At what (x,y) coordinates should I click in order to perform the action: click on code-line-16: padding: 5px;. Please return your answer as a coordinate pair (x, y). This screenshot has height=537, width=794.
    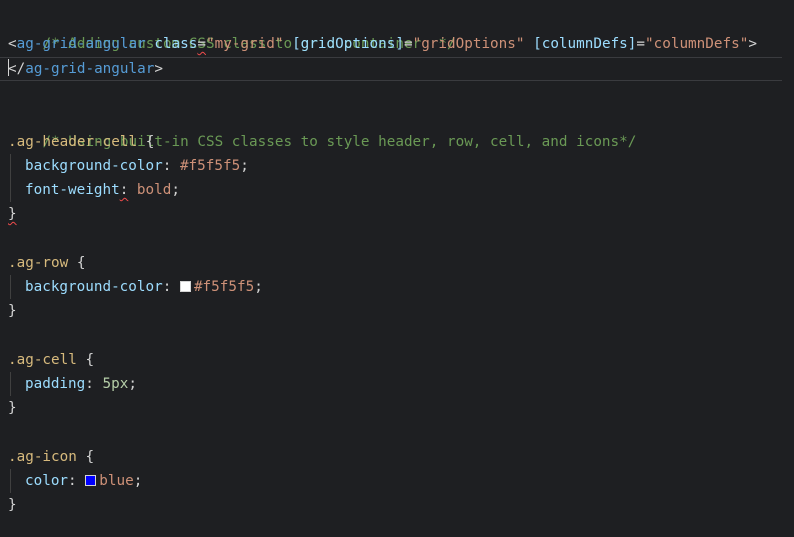
    Looking at the image, I should click on (397, 384).